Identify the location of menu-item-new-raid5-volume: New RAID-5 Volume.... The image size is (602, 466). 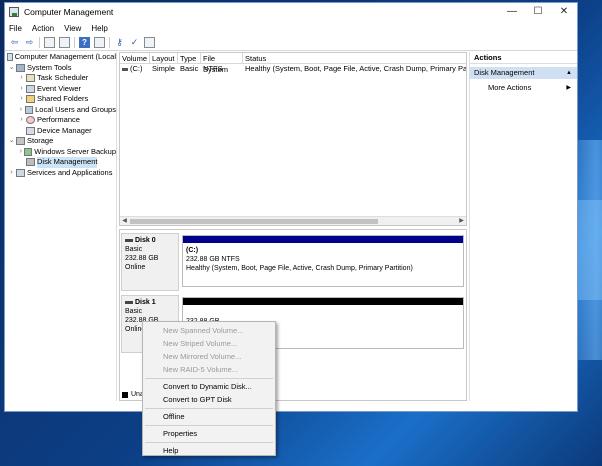
(201, 369).